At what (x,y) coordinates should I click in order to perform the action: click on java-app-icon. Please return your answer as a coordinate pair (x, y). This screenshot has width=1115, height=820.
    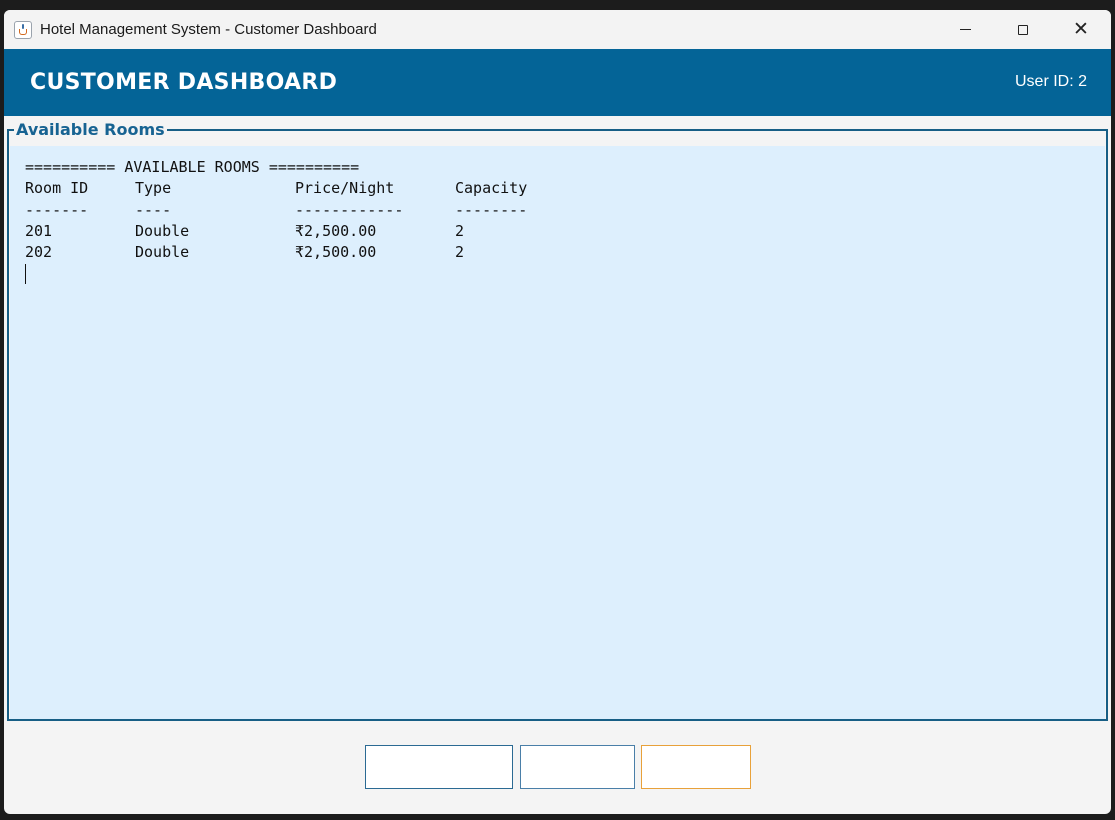
    Looking at the image, I should click on (23, 30).